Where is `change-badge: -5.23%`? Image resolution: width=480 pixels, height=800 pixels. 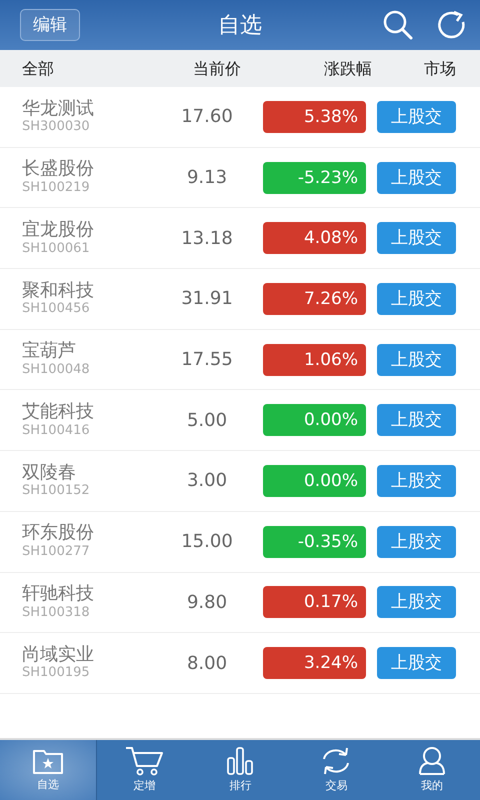
change-badge: -5.23% is located at coordinates (314, 178).